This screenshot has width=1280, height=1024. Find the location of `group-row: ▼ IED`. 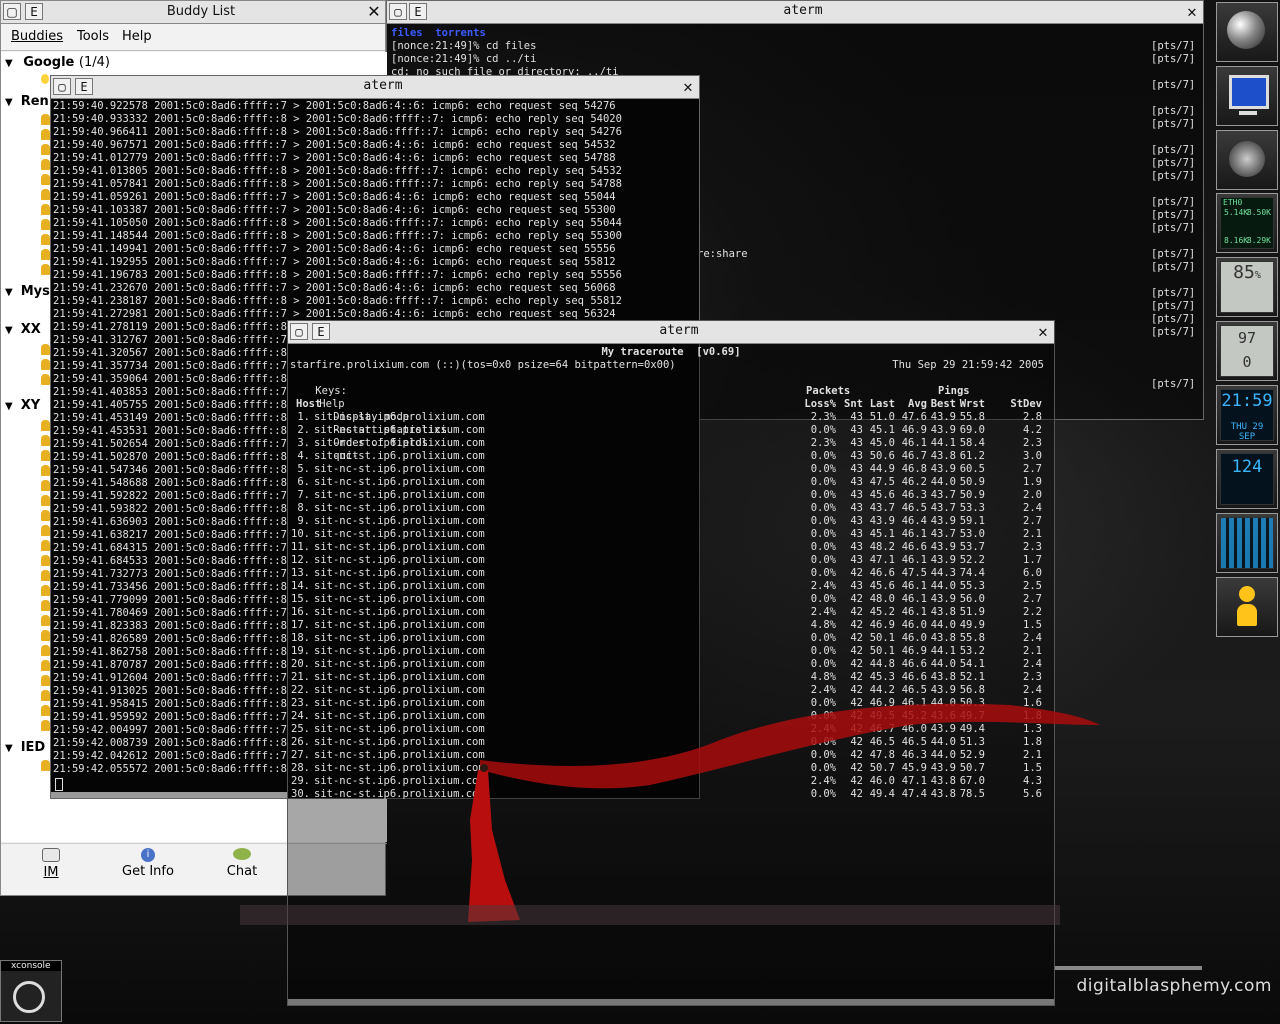

group-row: ▼ IED is located at coordinates (25, 747).